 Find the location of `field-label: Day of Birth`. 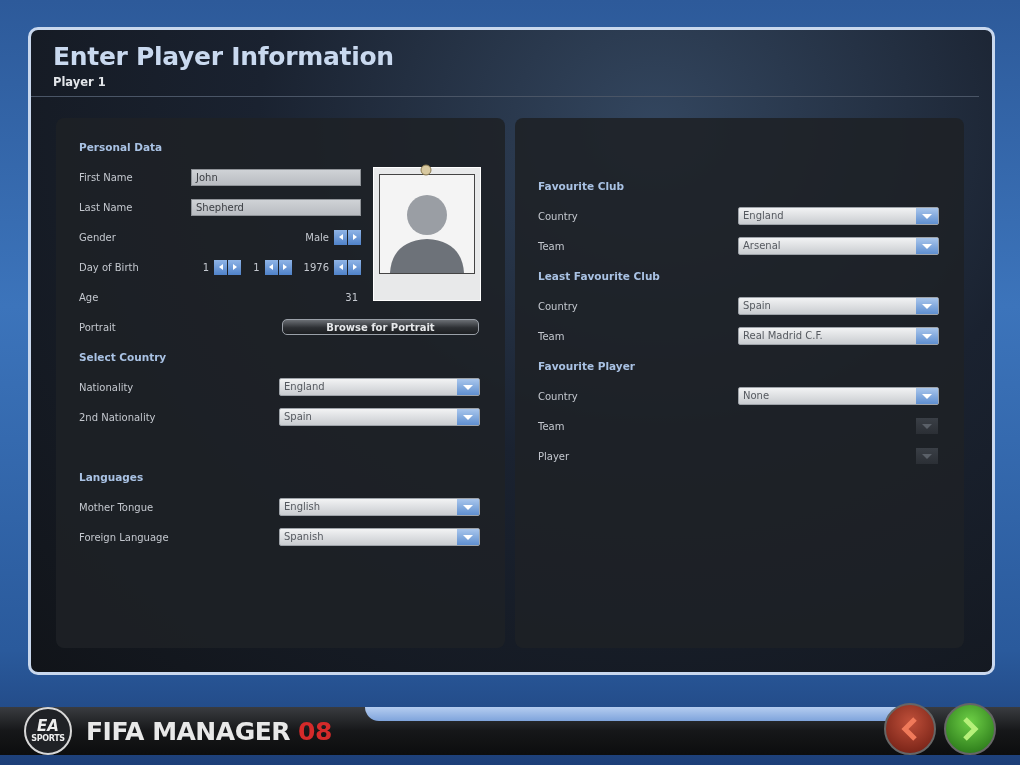

field-label: Day of Birth is located at coordinates (109, 267).